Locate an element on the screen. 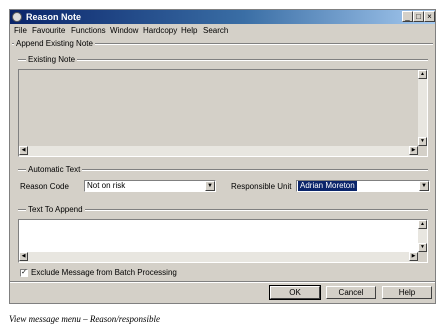  existing-note-label: Existing Note is located at coordinates (52, 60).